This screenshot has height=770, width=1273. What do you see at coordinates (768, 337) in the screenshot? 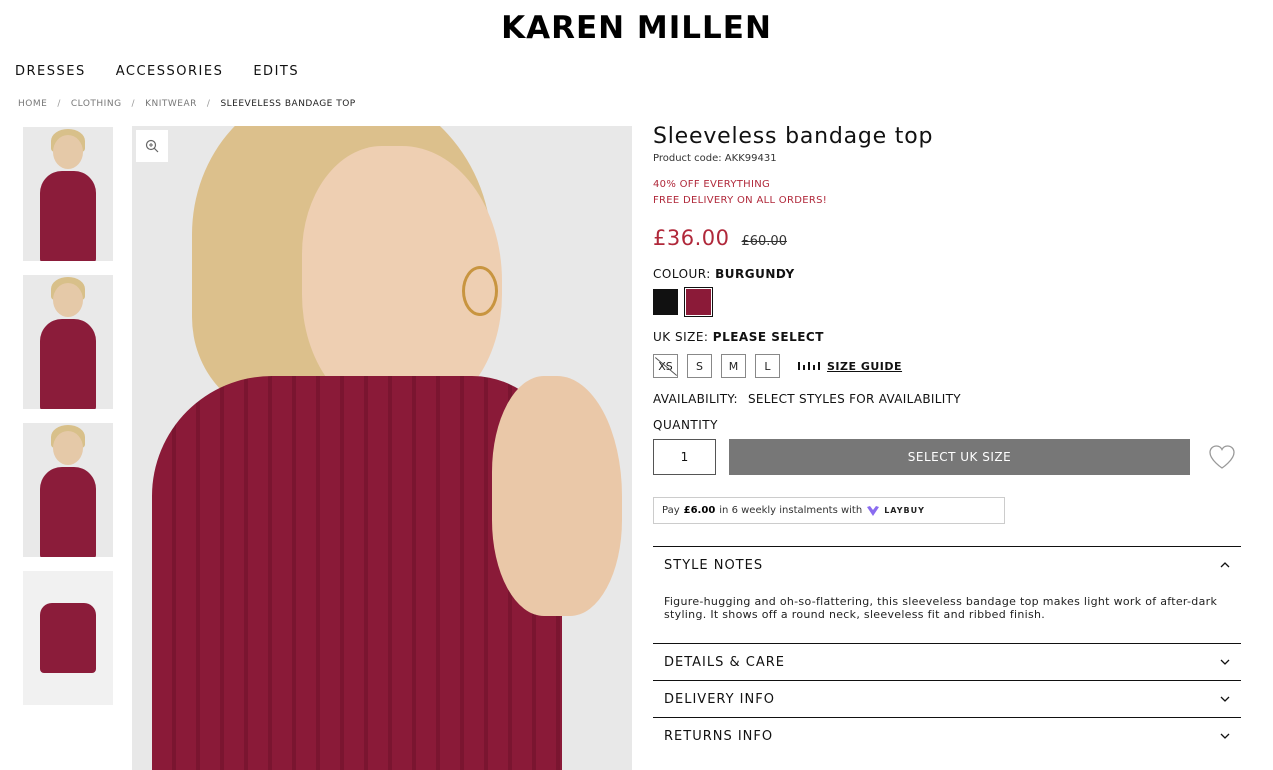
I see `size-value: PLEASE SELECT` at bounding box center [768, 337].